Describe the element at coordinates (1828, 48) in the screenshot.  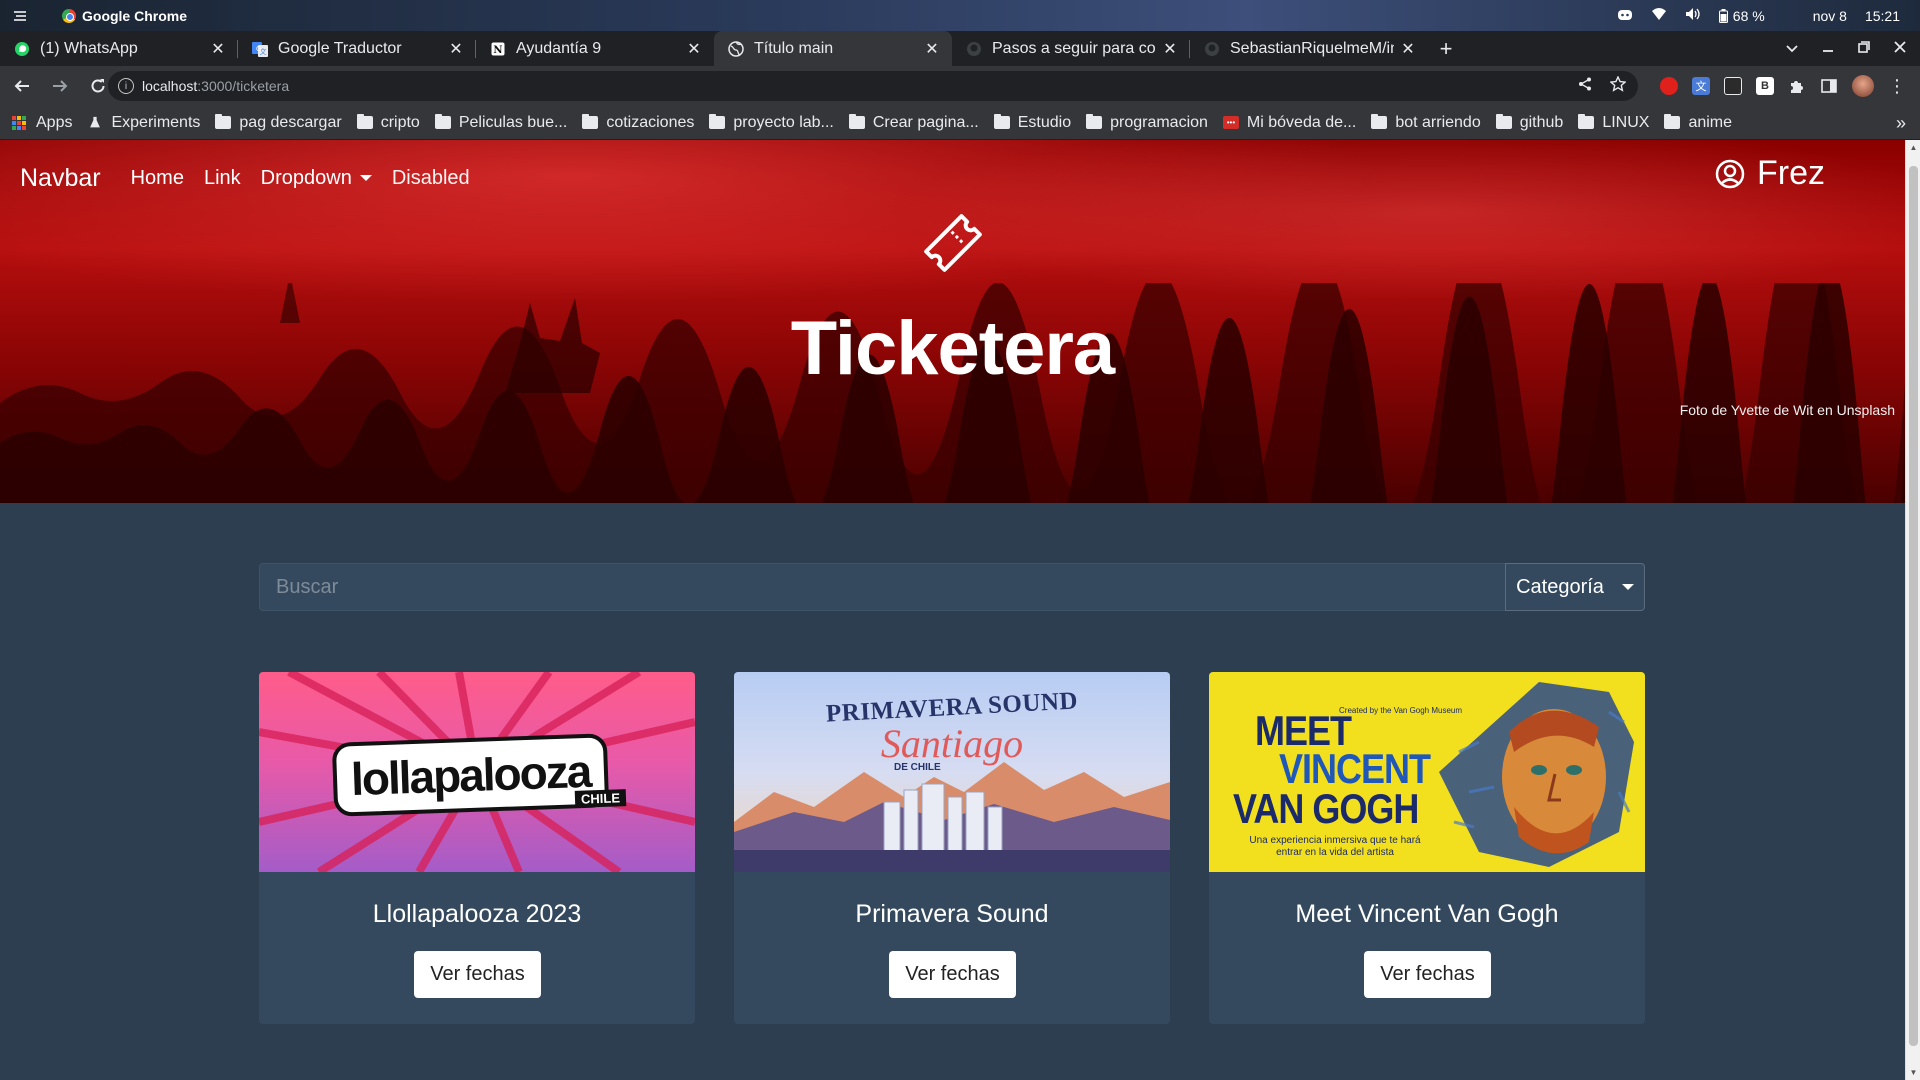
I see `minimize-icon` at that location.